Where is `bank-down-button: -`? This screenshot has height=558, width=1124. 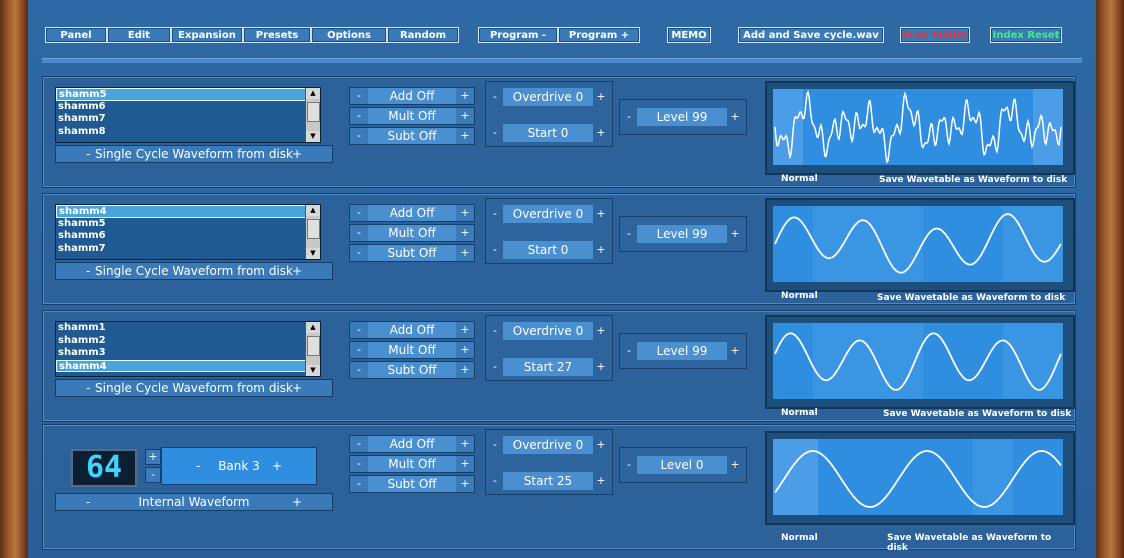 bank-down-button: - is located at coordinates (153, 475).